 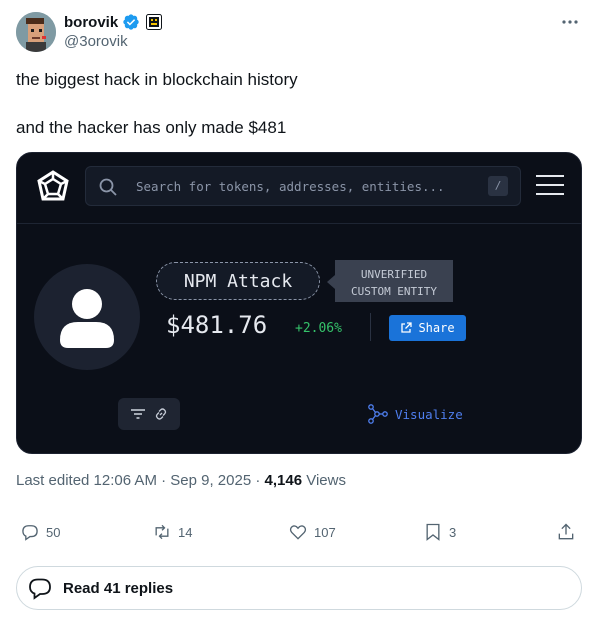 What do you see at coordinates (299, 588) in the screenshot?
I see `read-replies-button: Read 41 replies` at bounding box center [299, 588].